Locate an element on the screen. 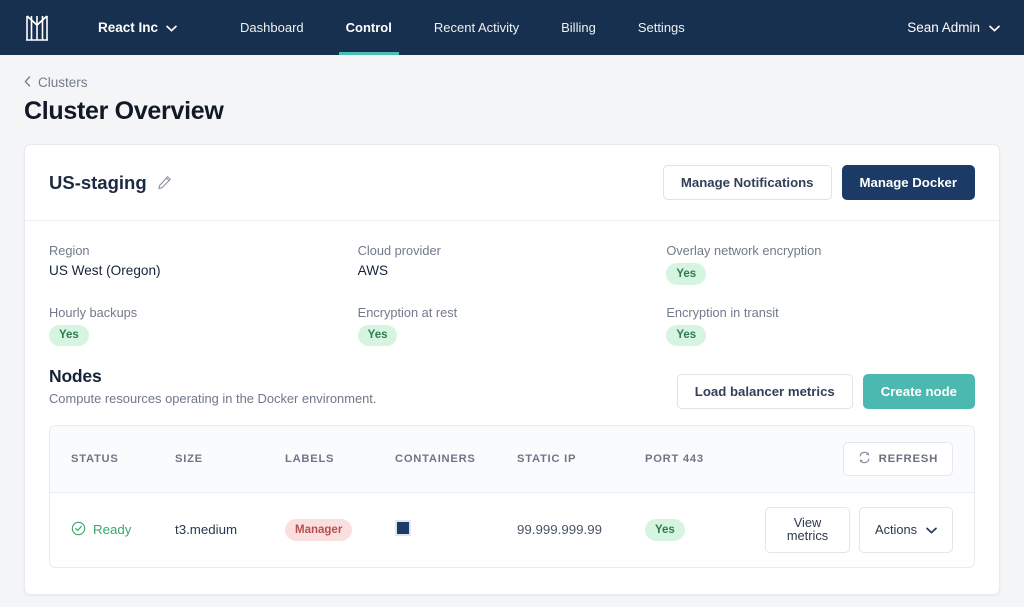  cell-port-443: Yes is located at coordinates (705, 530).